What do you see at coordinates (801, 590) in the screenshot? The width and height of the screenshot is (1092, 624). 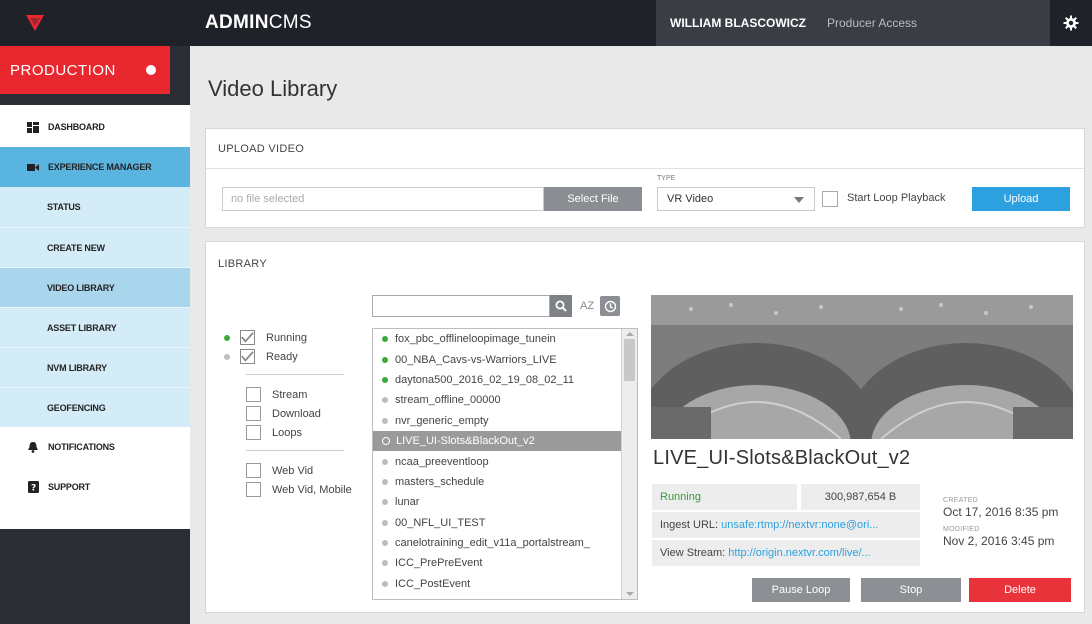 I see `pause-loop-button: Pause Loop` at bounding box center [801, 590].